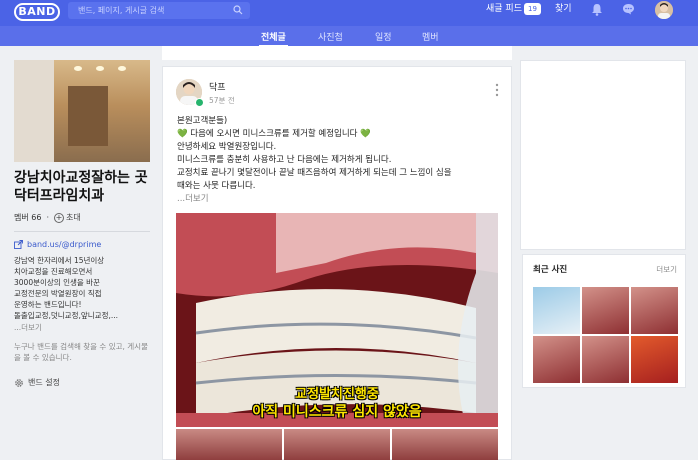 The width and height of the screenshot is (698, 460). I want to click on find-button: 찾기, so click(563, 13).